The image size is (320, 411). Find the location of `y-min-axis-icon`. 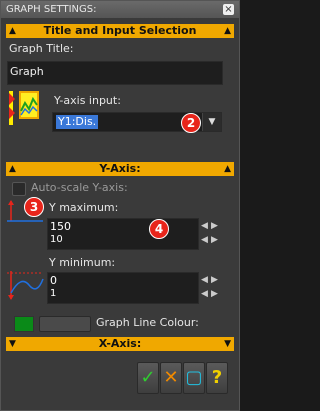

y-min-axis-icon is located at coordinates (26, 285).